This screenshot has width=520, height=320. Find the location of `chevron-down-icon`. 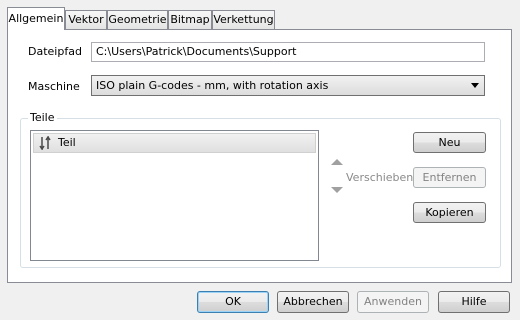

chevron-down-icon is located at coordinates (475, 85).